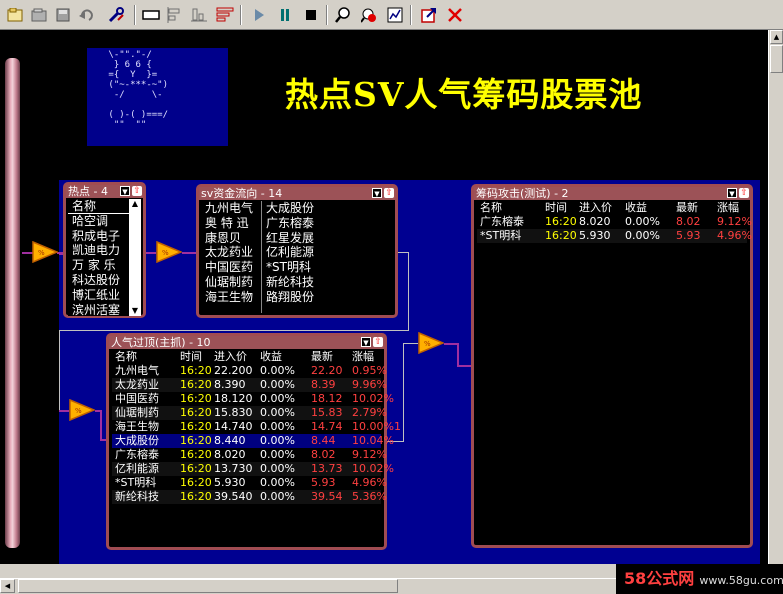 This screenshot has height=594, width=783. Describe the element at coordinates (117, 15) in the screenshot. I see `tools-icon` at that location.